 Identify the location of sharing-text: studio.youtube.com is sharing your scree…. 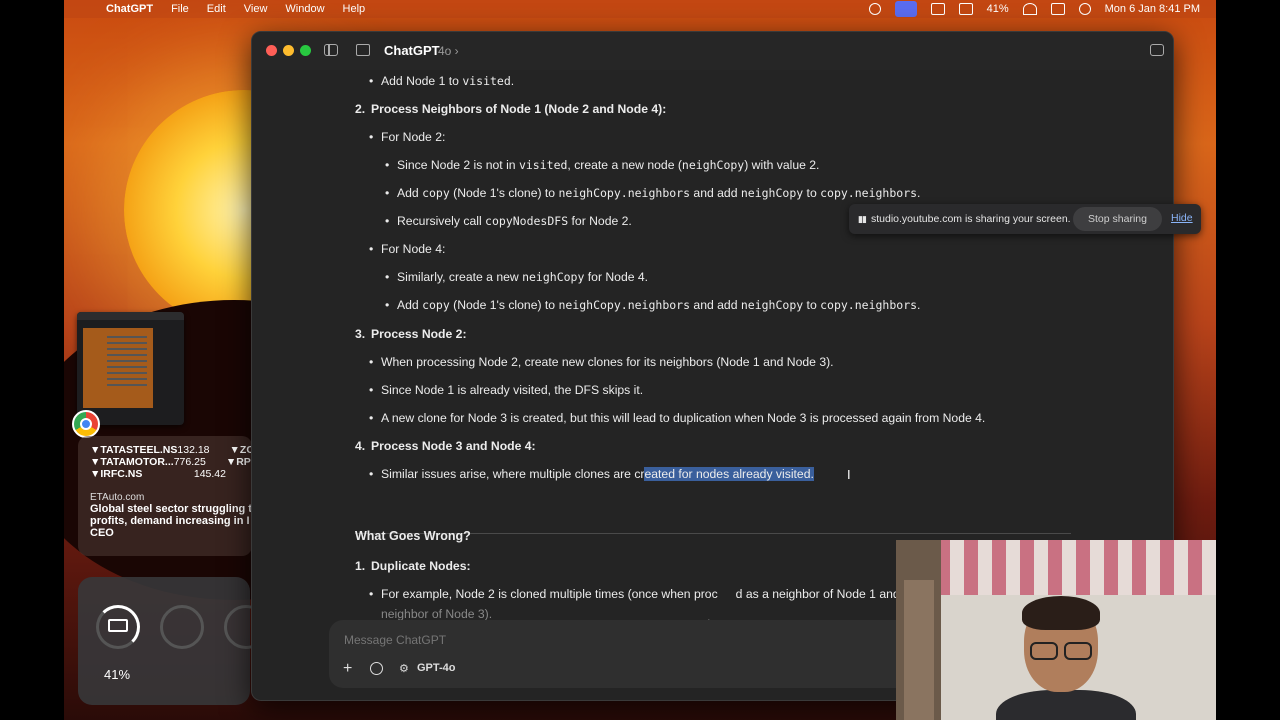
(971, 219).